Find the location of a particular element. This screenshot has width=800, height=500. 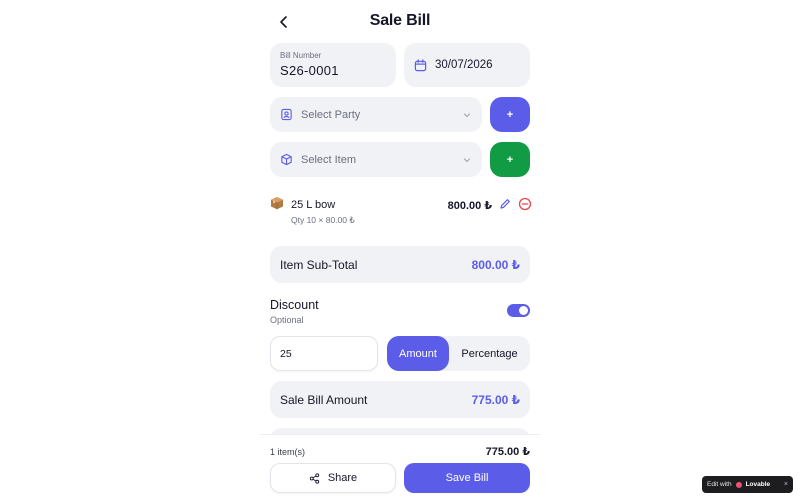

line-item: 25 L bow Qty 10 × 80.00 ₺ 800.00 ₺ is located at coordinates (401, 212).